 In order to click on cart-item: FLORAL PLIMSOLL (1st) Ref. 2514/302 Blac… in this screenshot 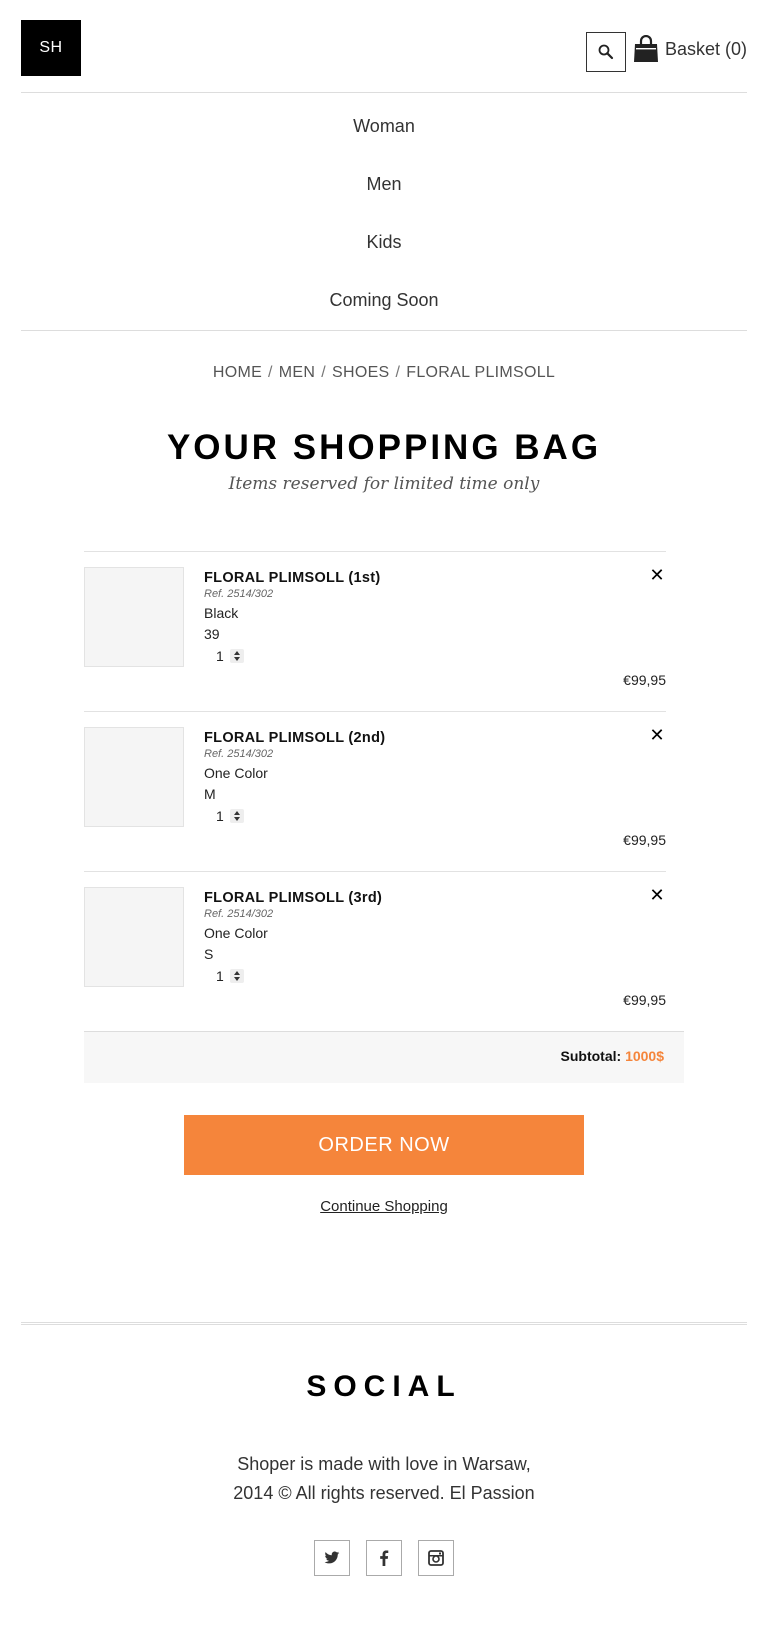, I will do `click(375, 631)`.